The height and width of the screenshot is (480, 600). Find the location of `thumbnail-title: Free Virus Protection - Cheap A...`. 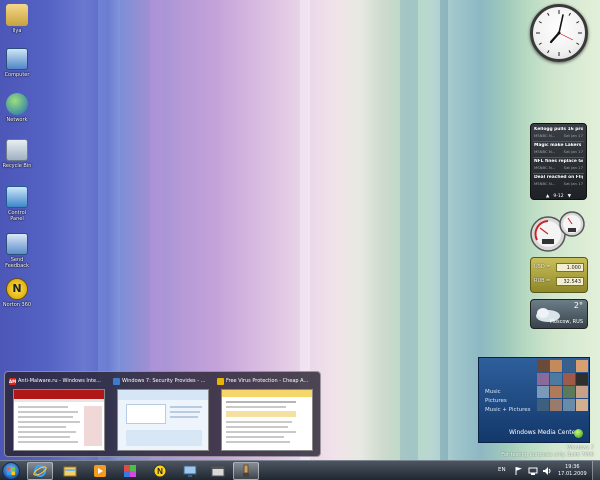

thumbnail-title: Free Virus Protection - Cheap A... is located at coordinates (267, 381).